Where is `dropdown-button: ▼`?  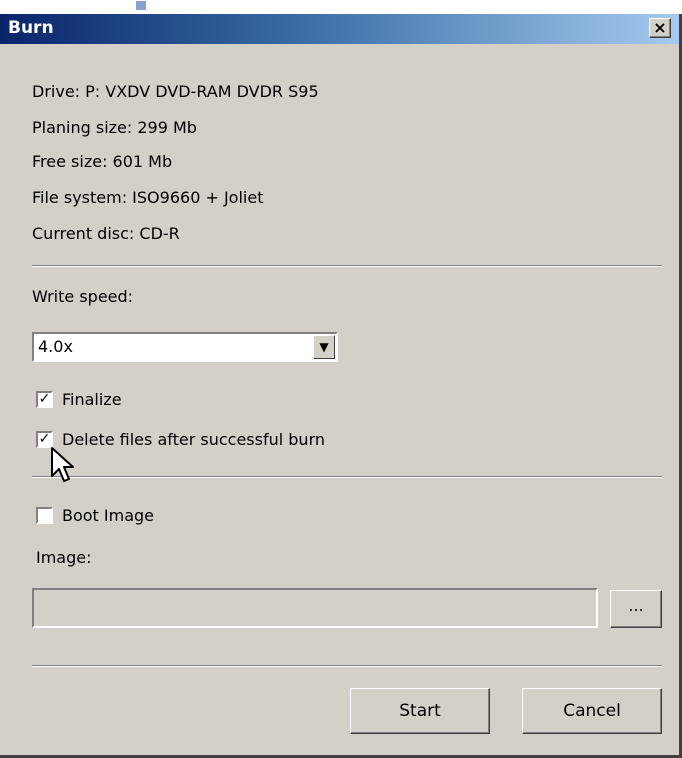 dropdown-button: ▼ is located at coordinates (324, 347).